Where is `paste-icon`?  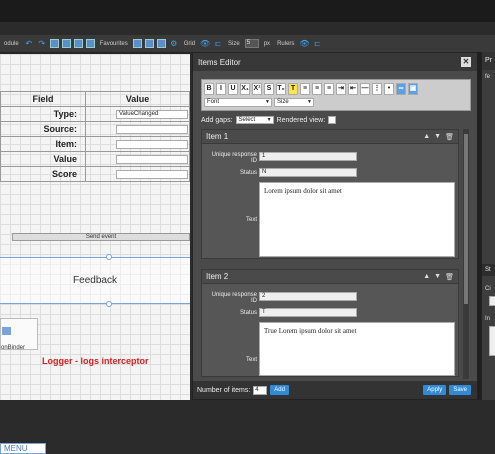
paste-icon is located at coordinates (66, 43).